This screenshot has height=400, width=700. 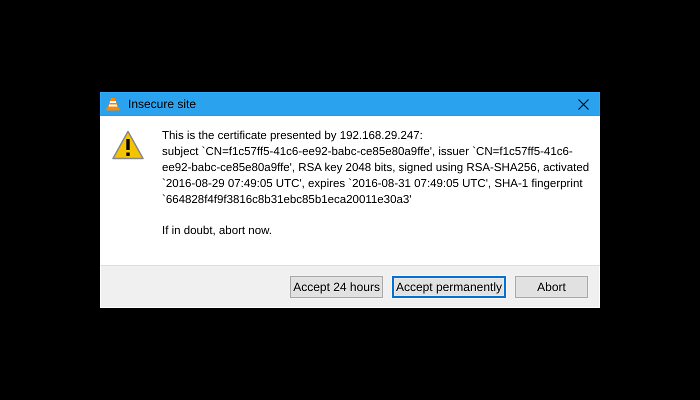 I want to click on advice-text: If in doubt, abort now., so click(x=217, y=231).